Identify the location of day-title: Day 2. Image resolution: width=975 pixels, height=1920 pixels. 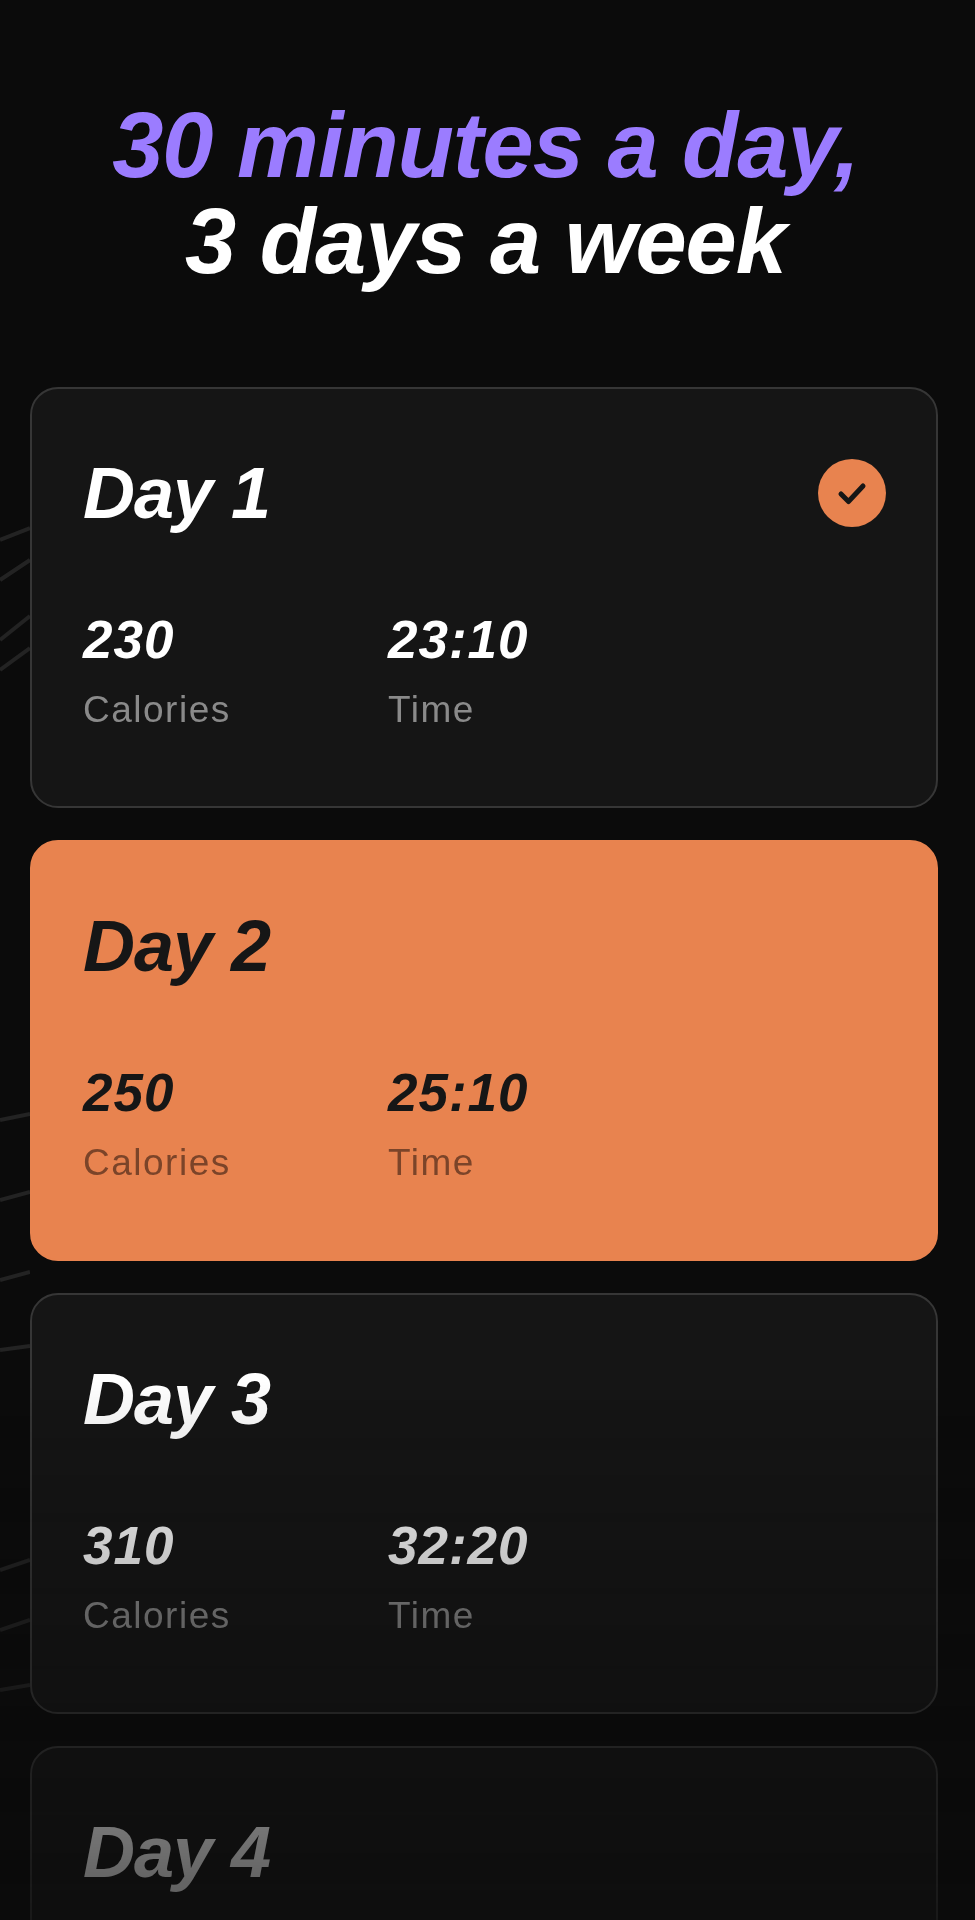
(177, 949).